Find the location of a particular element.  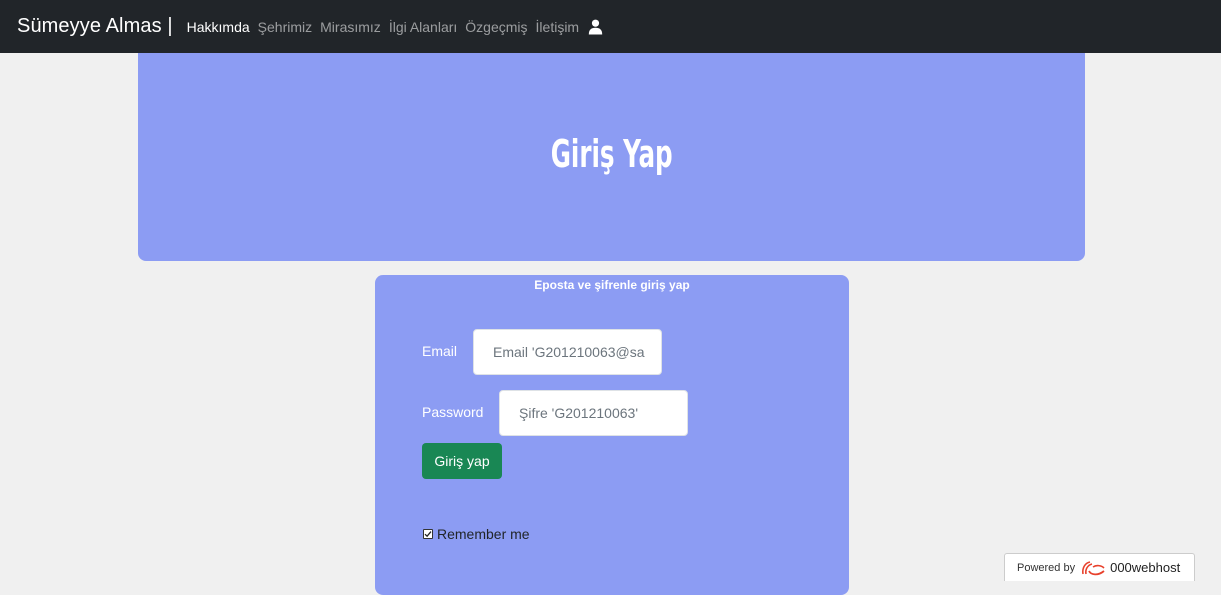

webhost-name: 000webhost is located at coordinates (1145, 567).